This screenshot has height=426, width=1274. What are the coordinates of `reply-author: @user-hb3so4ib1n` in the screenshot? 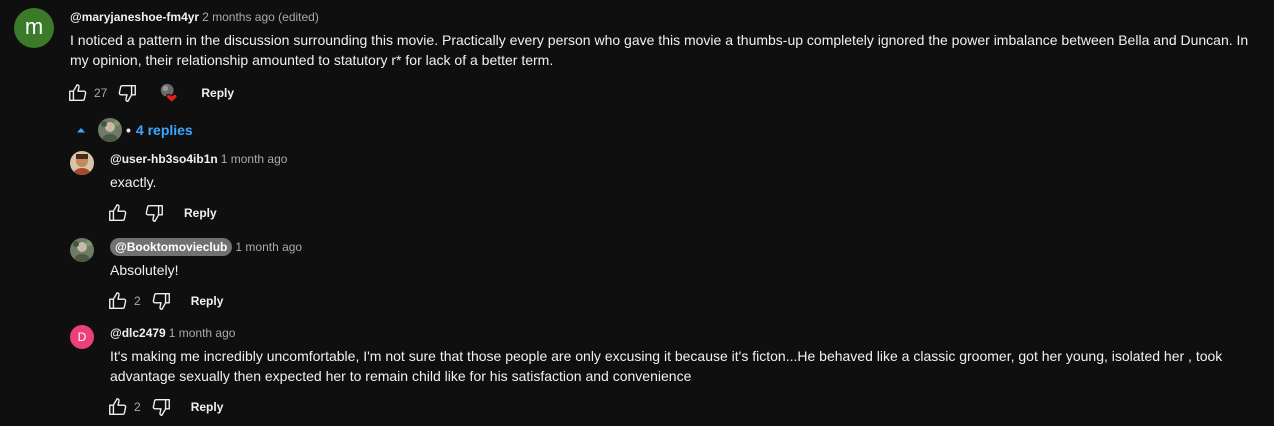 It's located at (164, 159).